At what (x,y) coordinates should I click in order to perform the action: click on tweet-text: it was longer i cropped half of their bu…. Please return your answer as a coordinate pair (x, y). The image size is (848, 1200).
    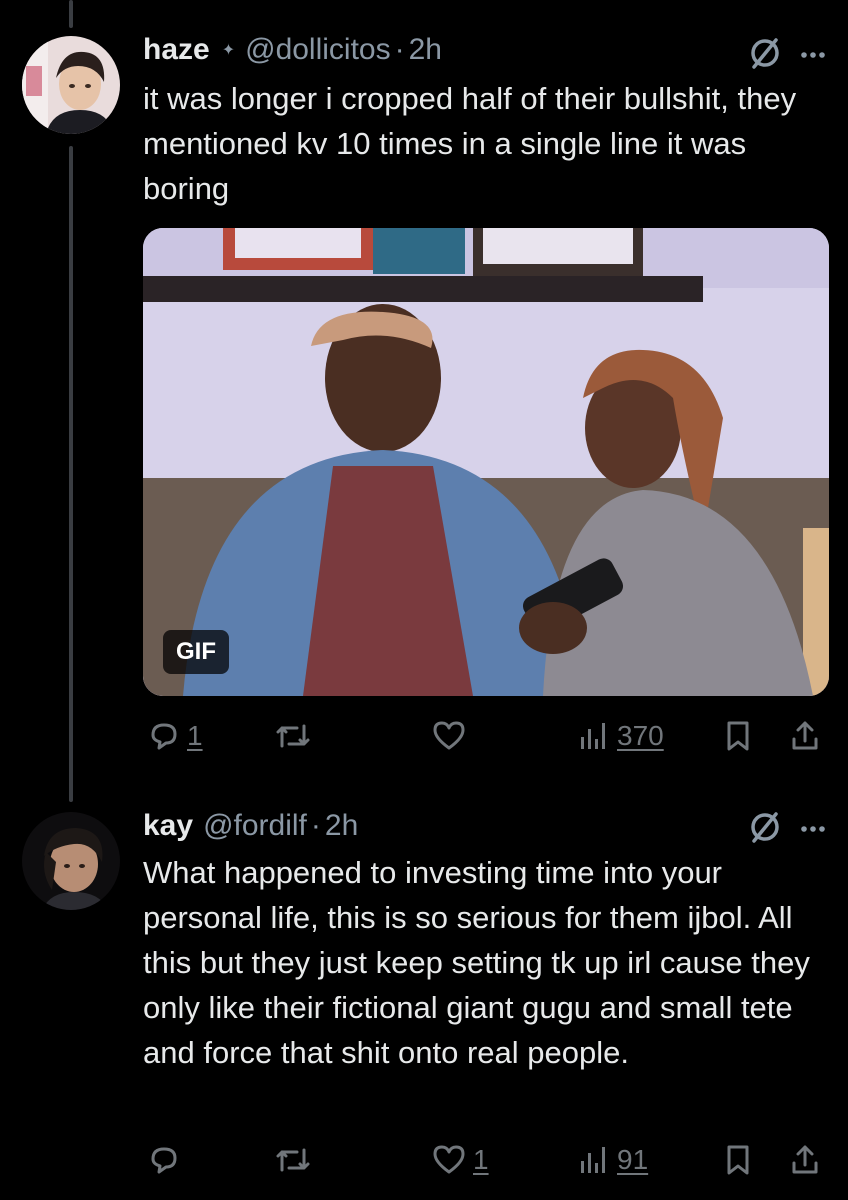
    Looking at the image, I should click on (470, 143).